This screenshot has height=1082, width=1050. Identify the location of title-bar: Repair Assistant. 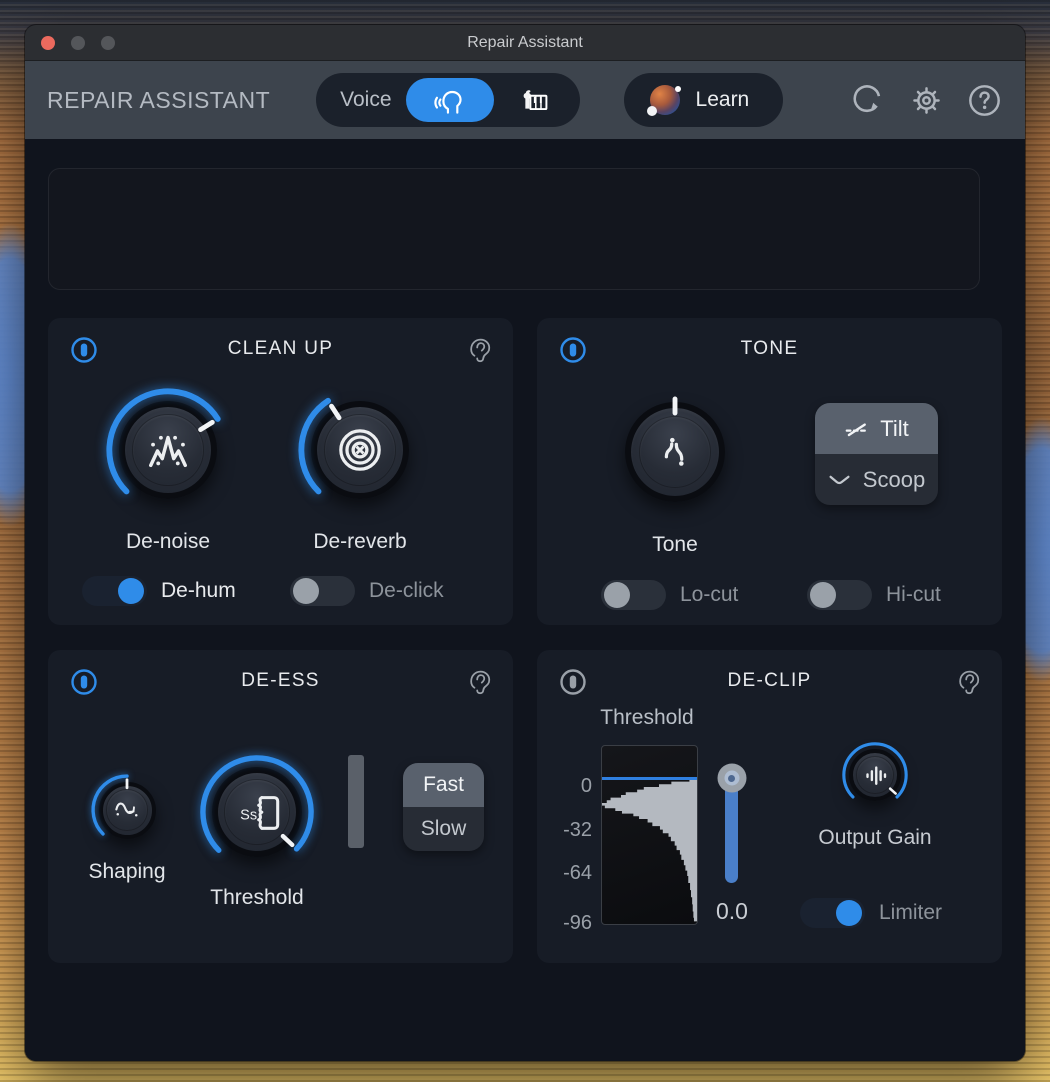
(525, 43).